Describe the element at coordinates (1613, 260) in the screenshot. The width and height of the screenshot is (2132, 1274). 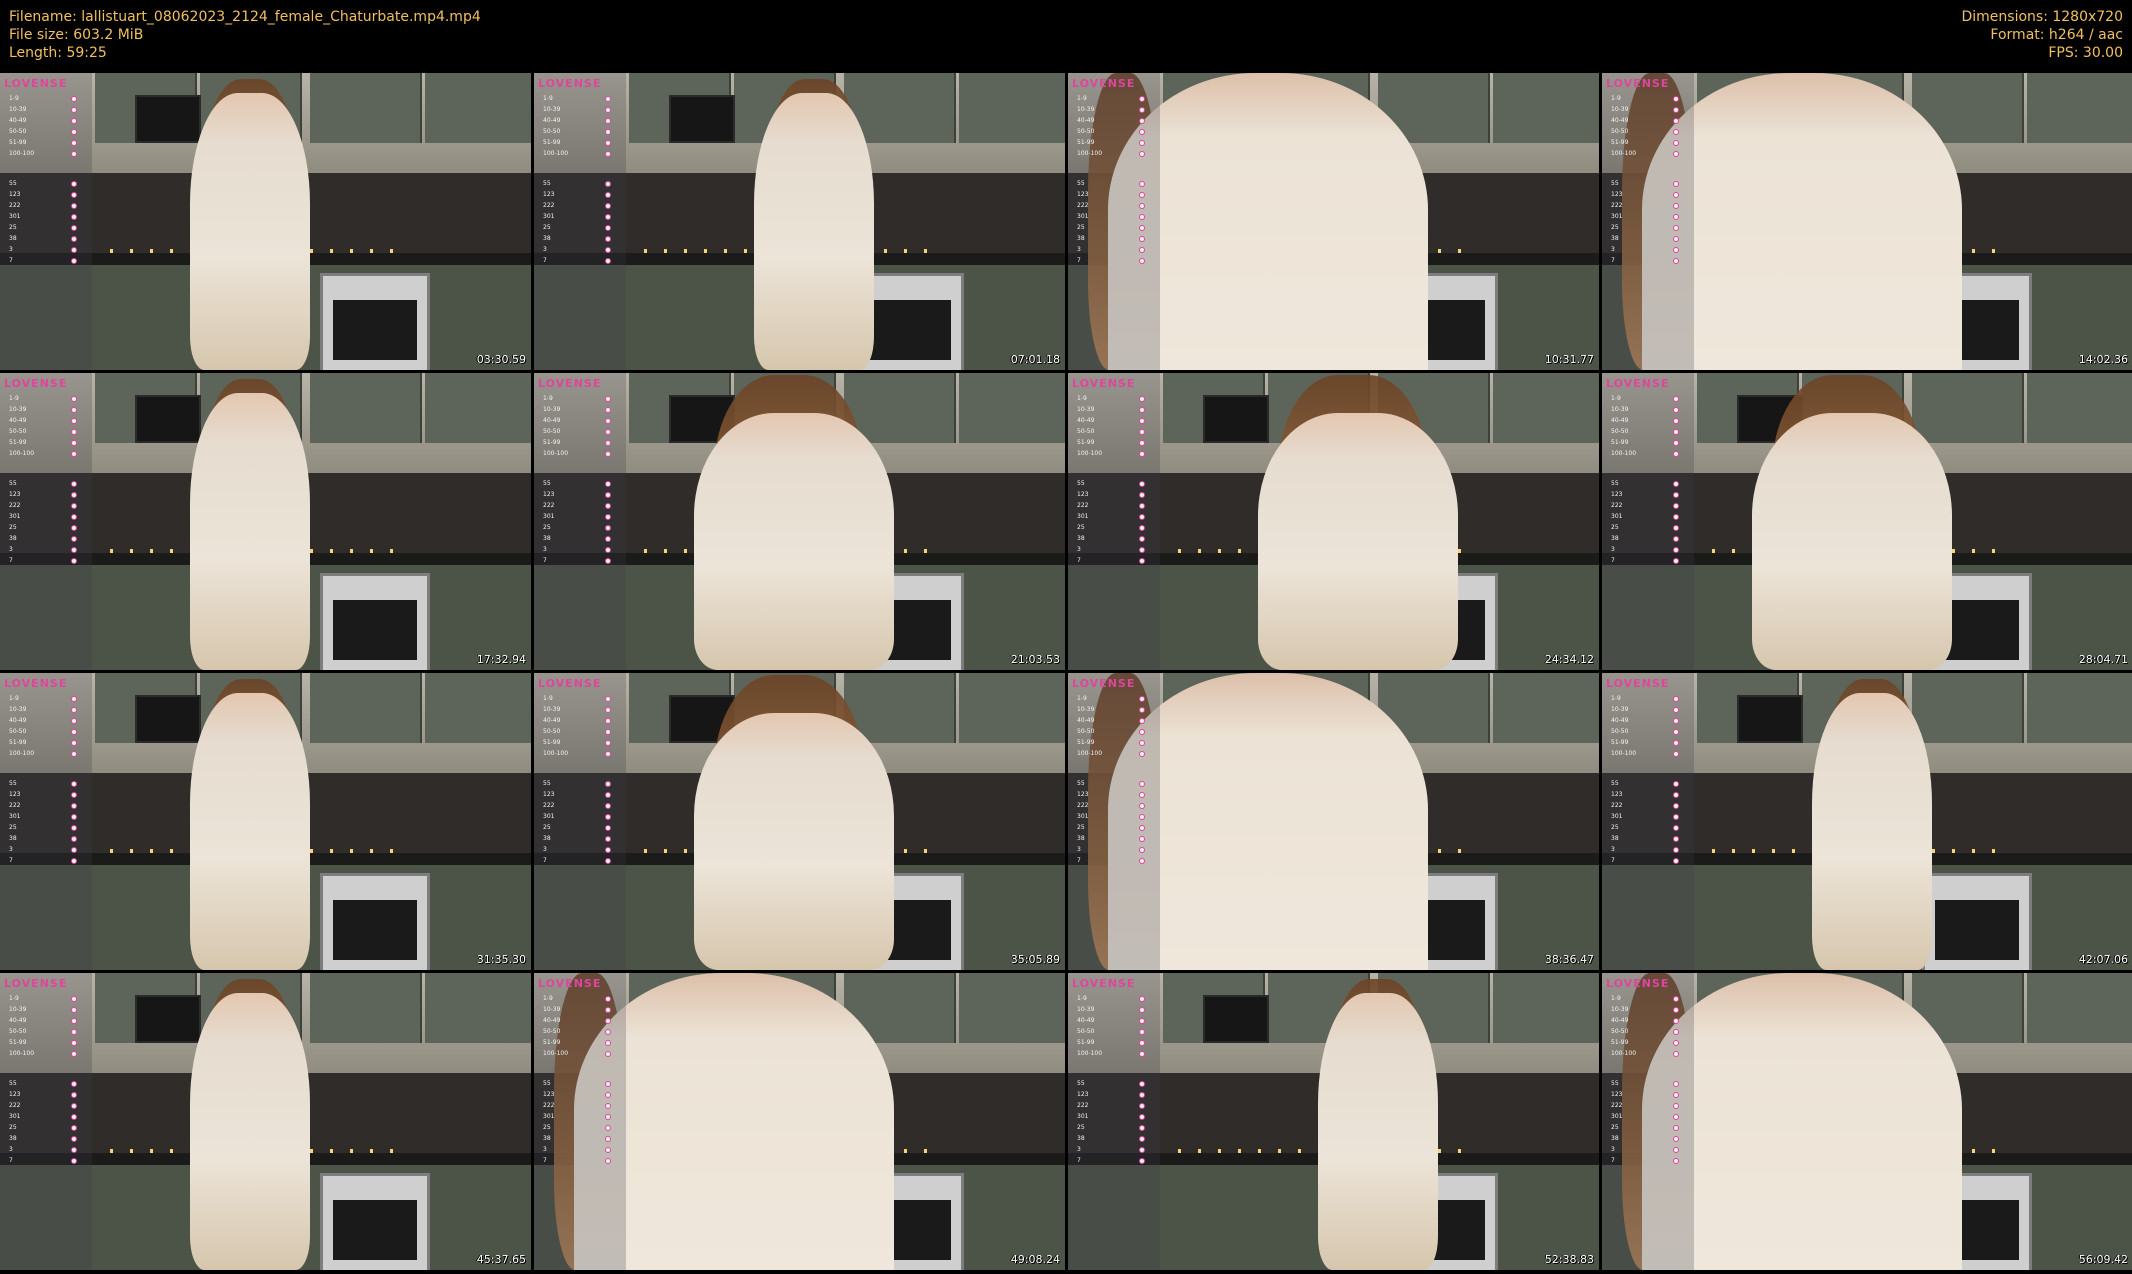
I see `tip-level-label: 7` at that location.